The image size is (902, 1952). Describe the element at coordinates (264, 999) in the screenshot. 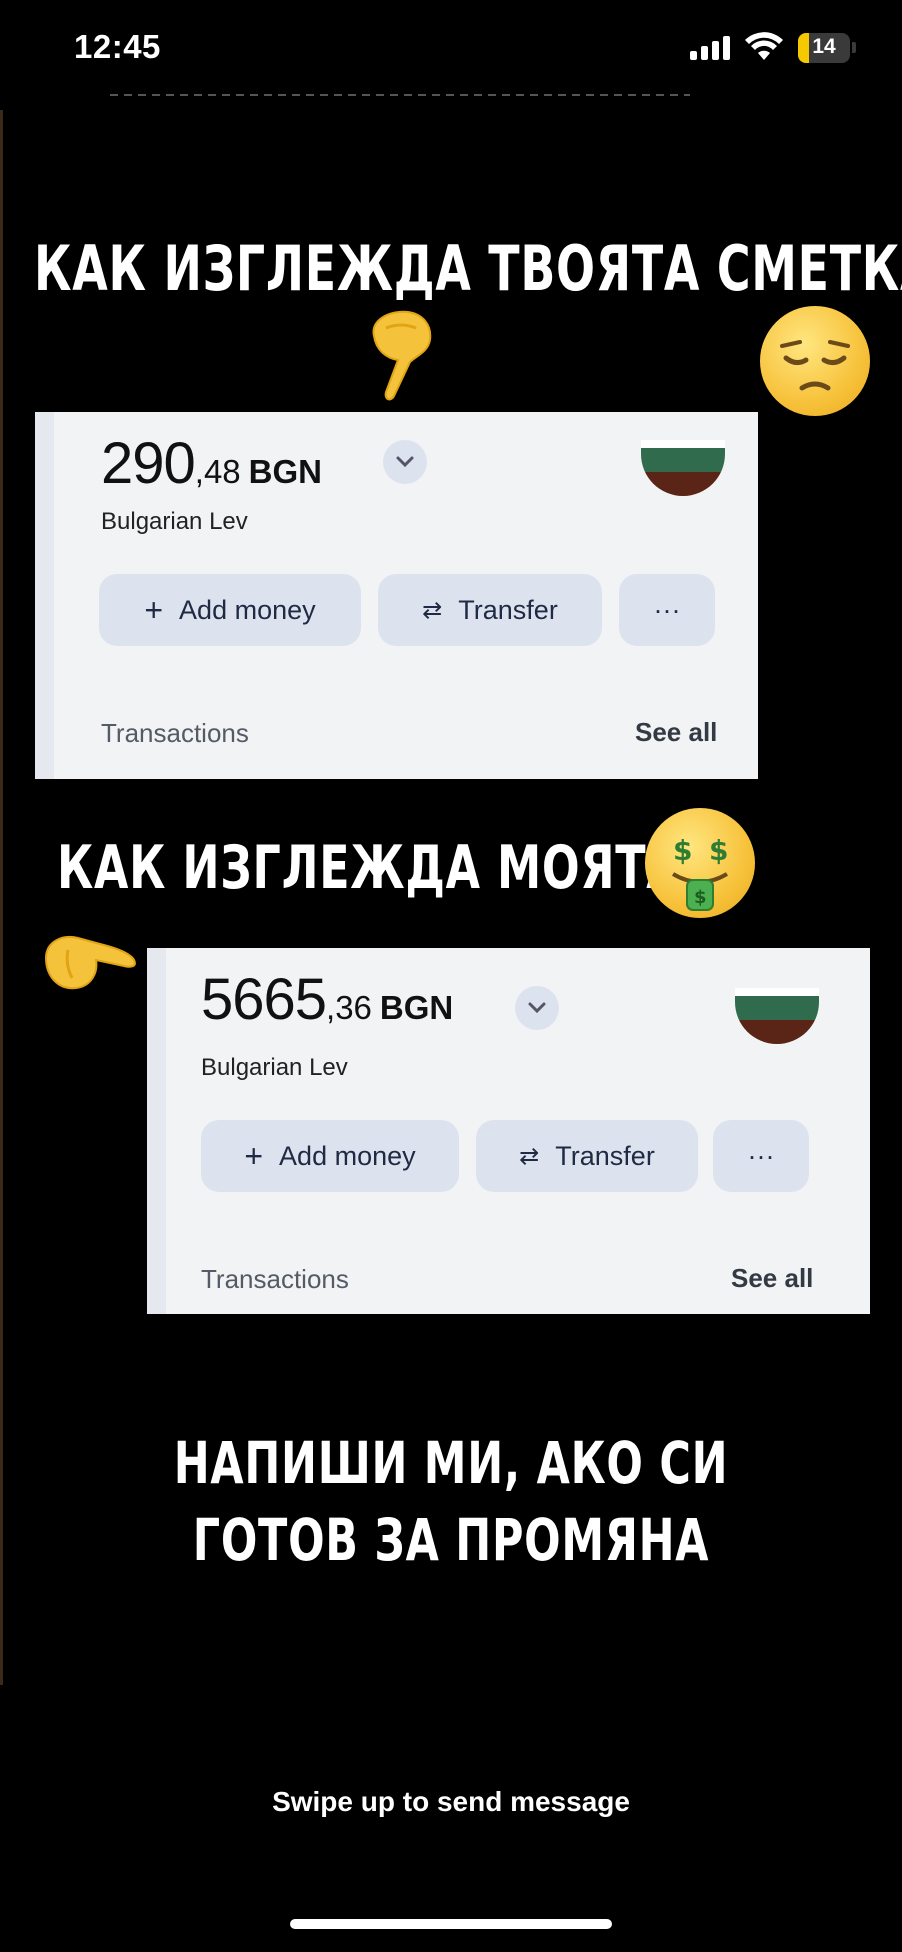

I see `balance-int: 5665` at that location.